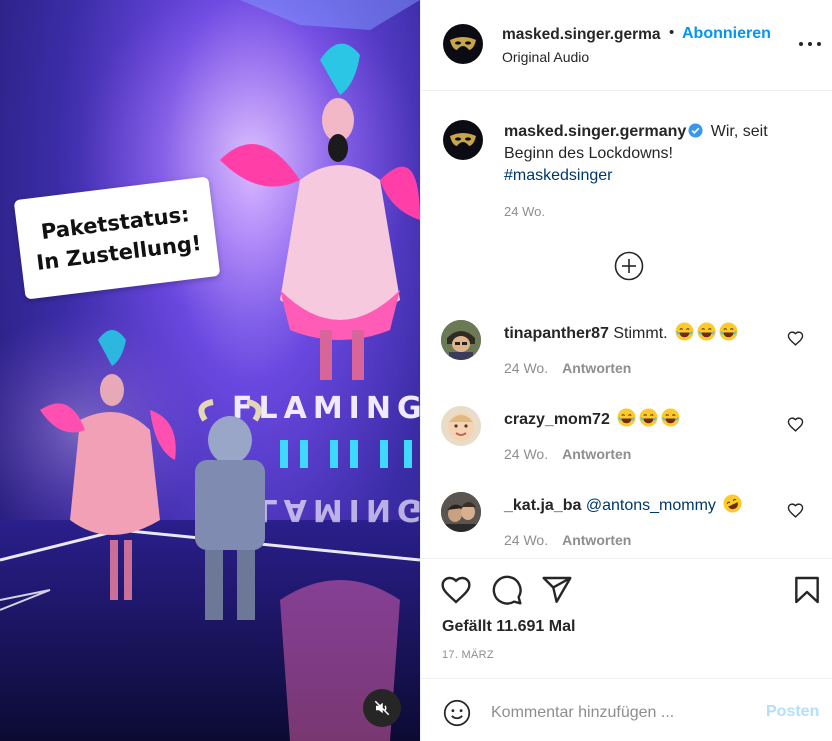 This screenshot has height=741, width=832. I want to click on mute-button, so click(382, 708).